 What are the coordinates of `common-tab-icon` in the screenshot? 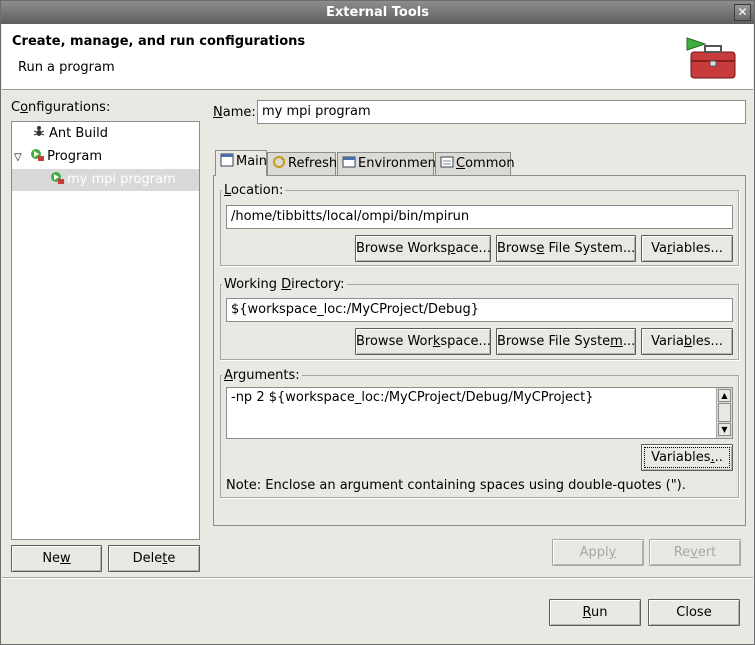 It's located at (447, 162).